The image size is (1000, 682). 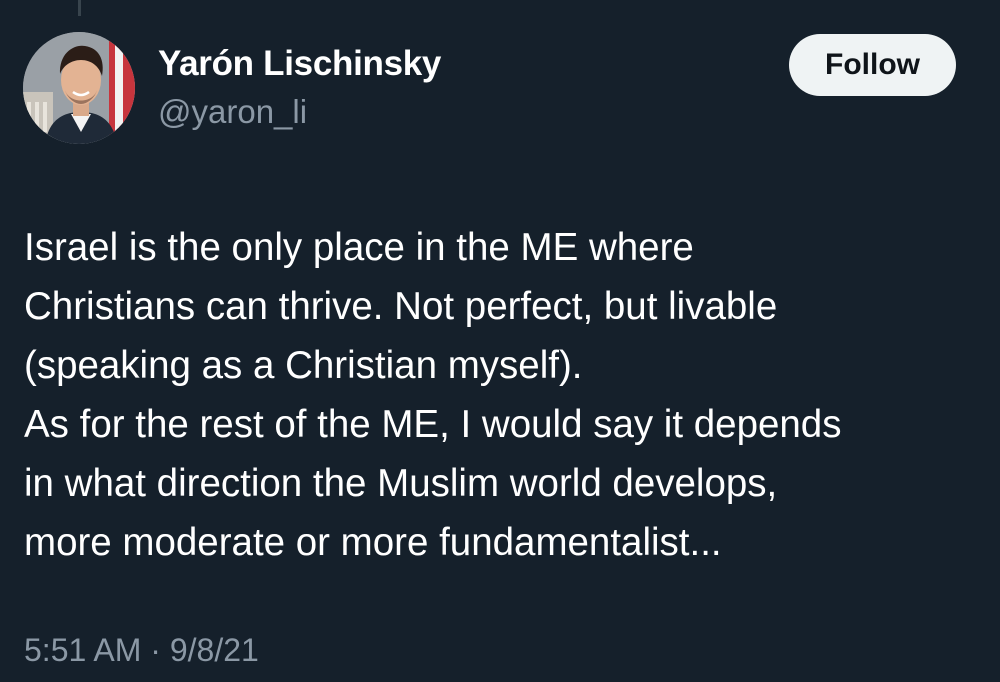 I want to click on thread-connector-line, so click(x=79, y=8).